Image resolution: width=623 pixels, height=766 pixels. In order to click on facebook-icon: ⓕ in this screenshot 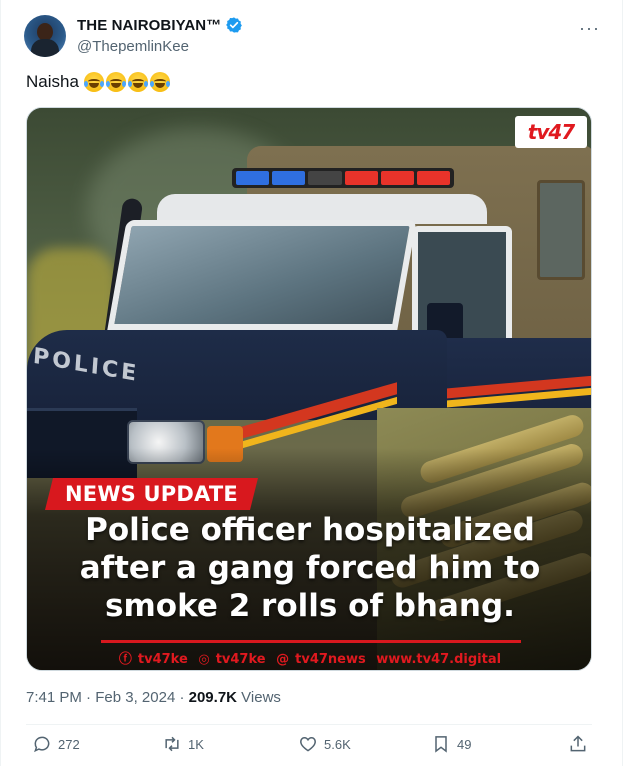, I will do `click(125, 659)`.